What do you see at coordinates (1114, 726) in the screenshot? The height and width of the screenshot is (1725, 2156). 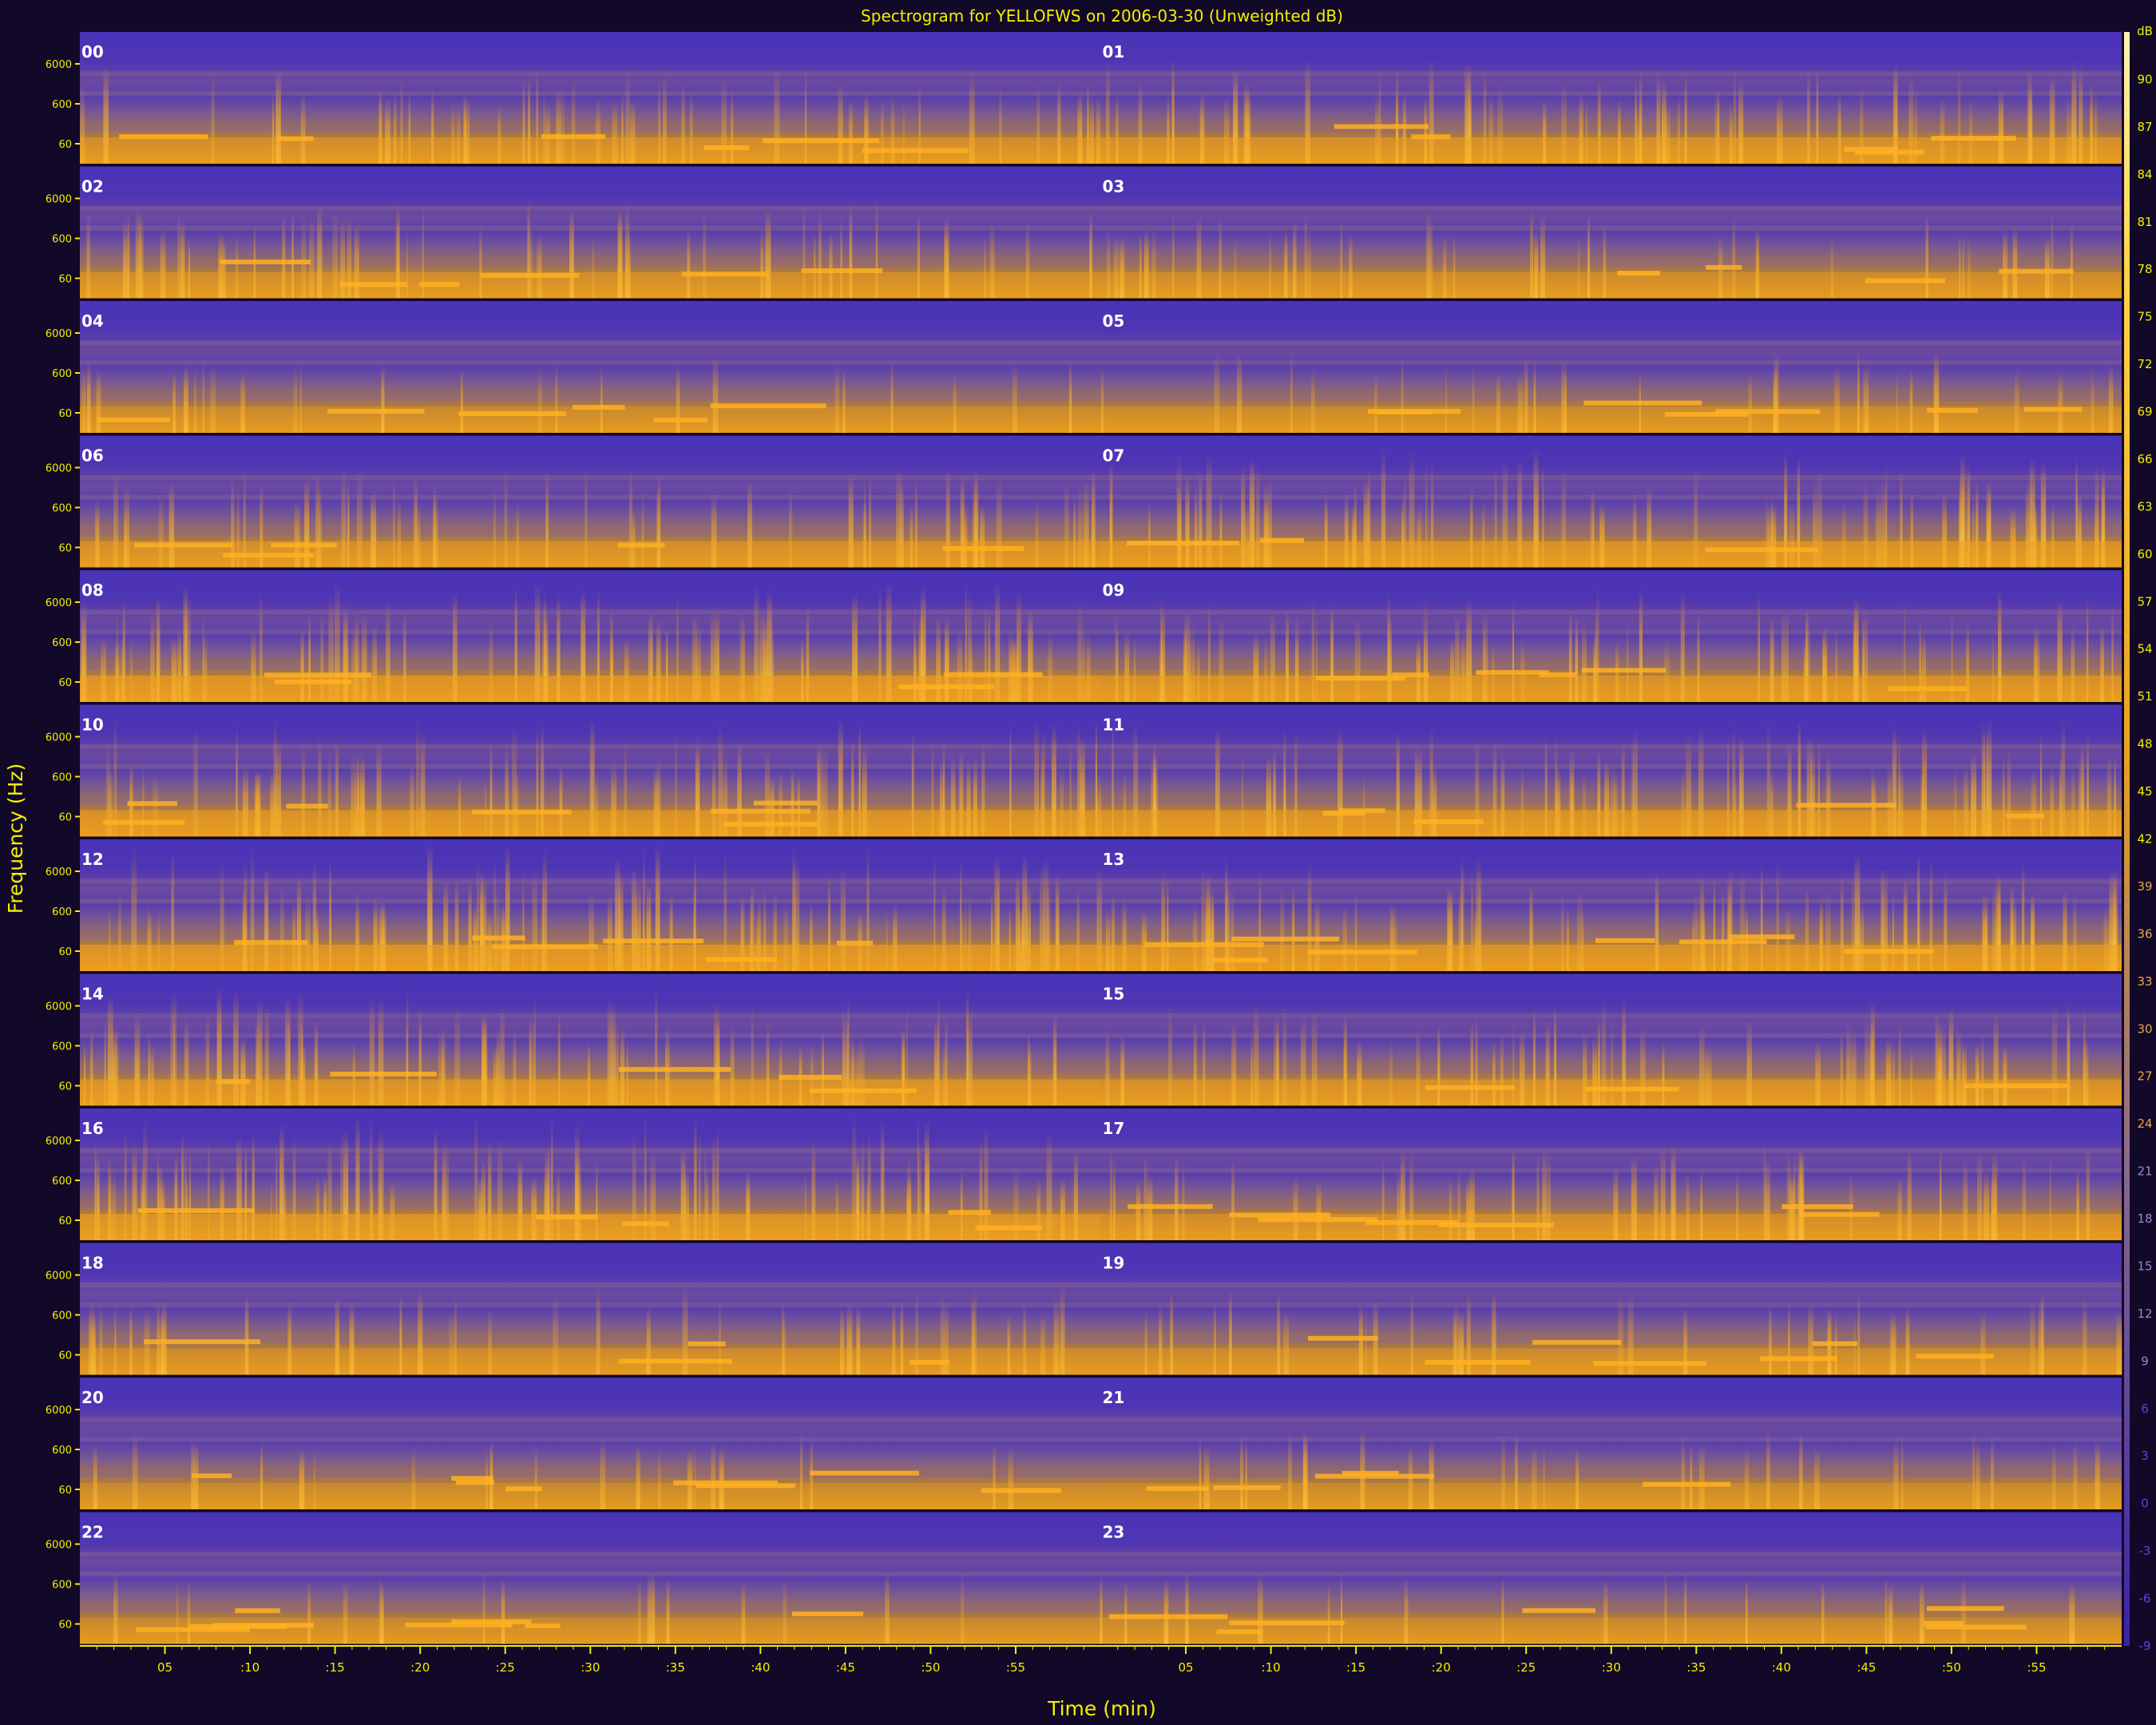 I see `hour-label-11: 11` at bounding box center [1114, 726].